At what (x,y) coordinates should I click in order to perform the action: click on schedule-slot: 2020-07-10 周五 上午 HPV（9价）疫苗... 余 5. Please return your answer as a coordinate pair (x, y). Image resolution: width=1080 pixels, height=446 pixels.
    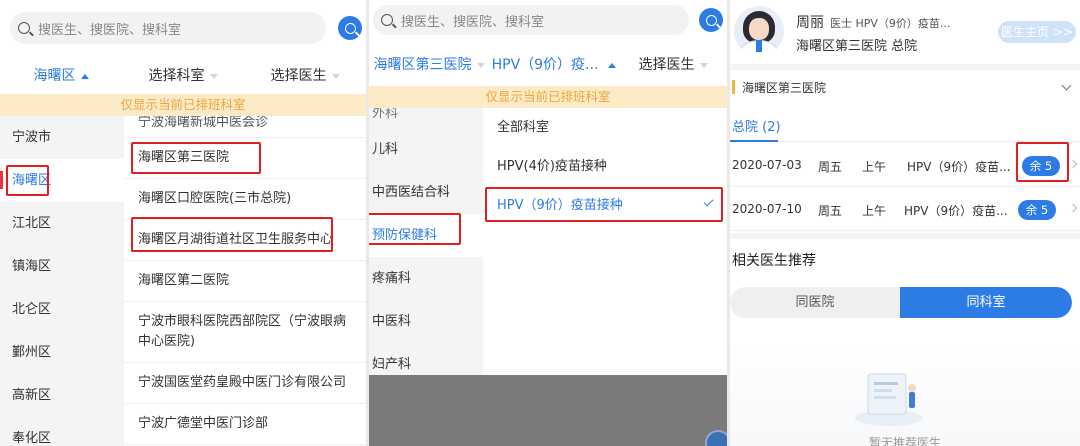
    Looking at the image, I should click on (905, 210).